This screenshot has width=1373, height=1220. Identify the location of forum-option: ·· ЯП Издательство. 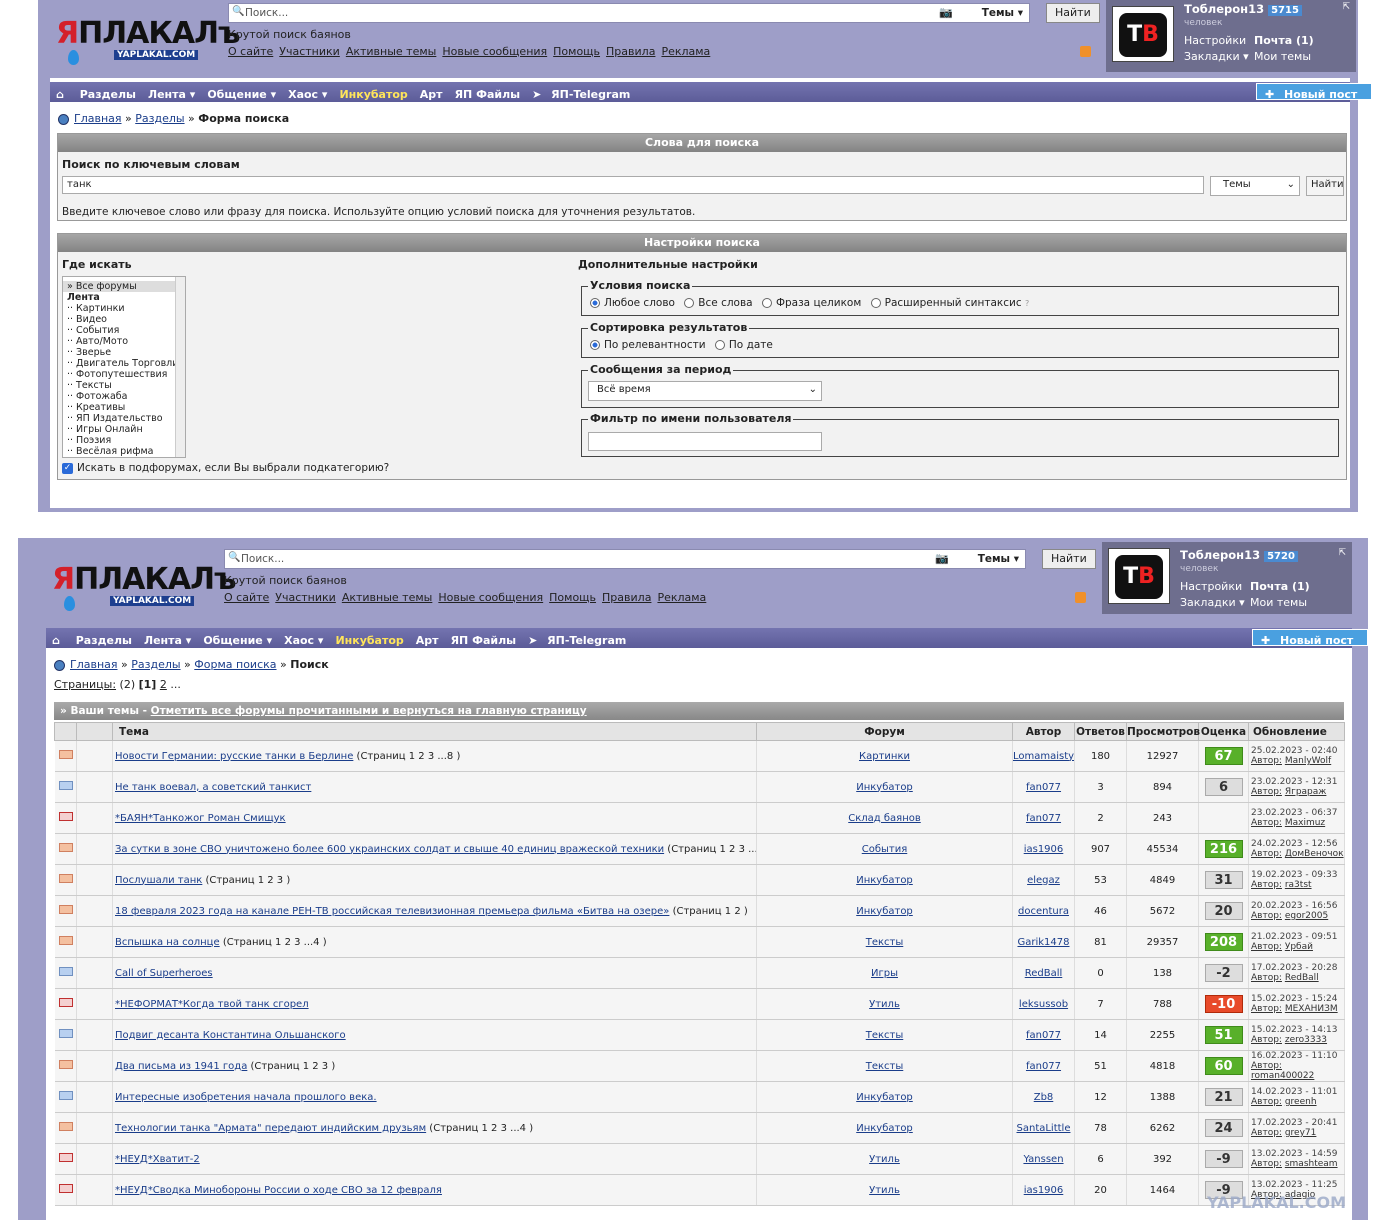
(124, 418).